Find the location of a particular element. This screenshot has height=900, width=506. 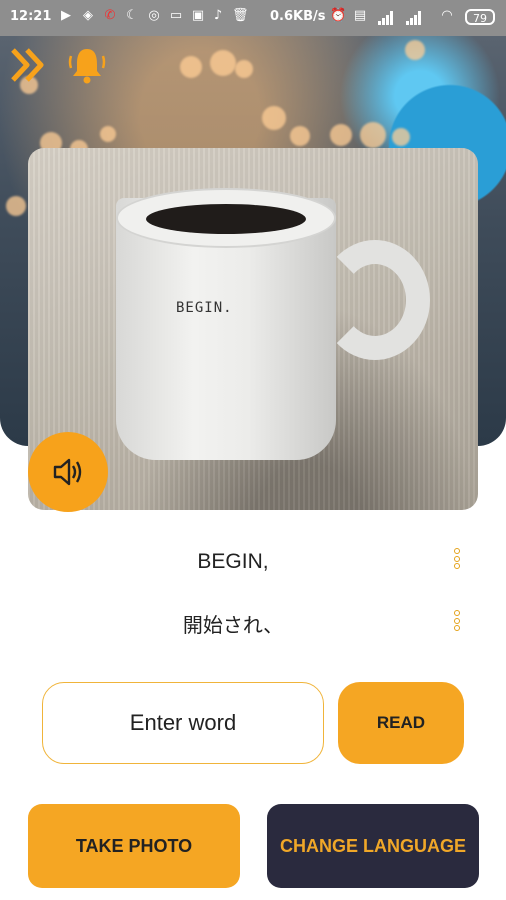

double-chevron-right-icon is located at coordinates (29, 65).